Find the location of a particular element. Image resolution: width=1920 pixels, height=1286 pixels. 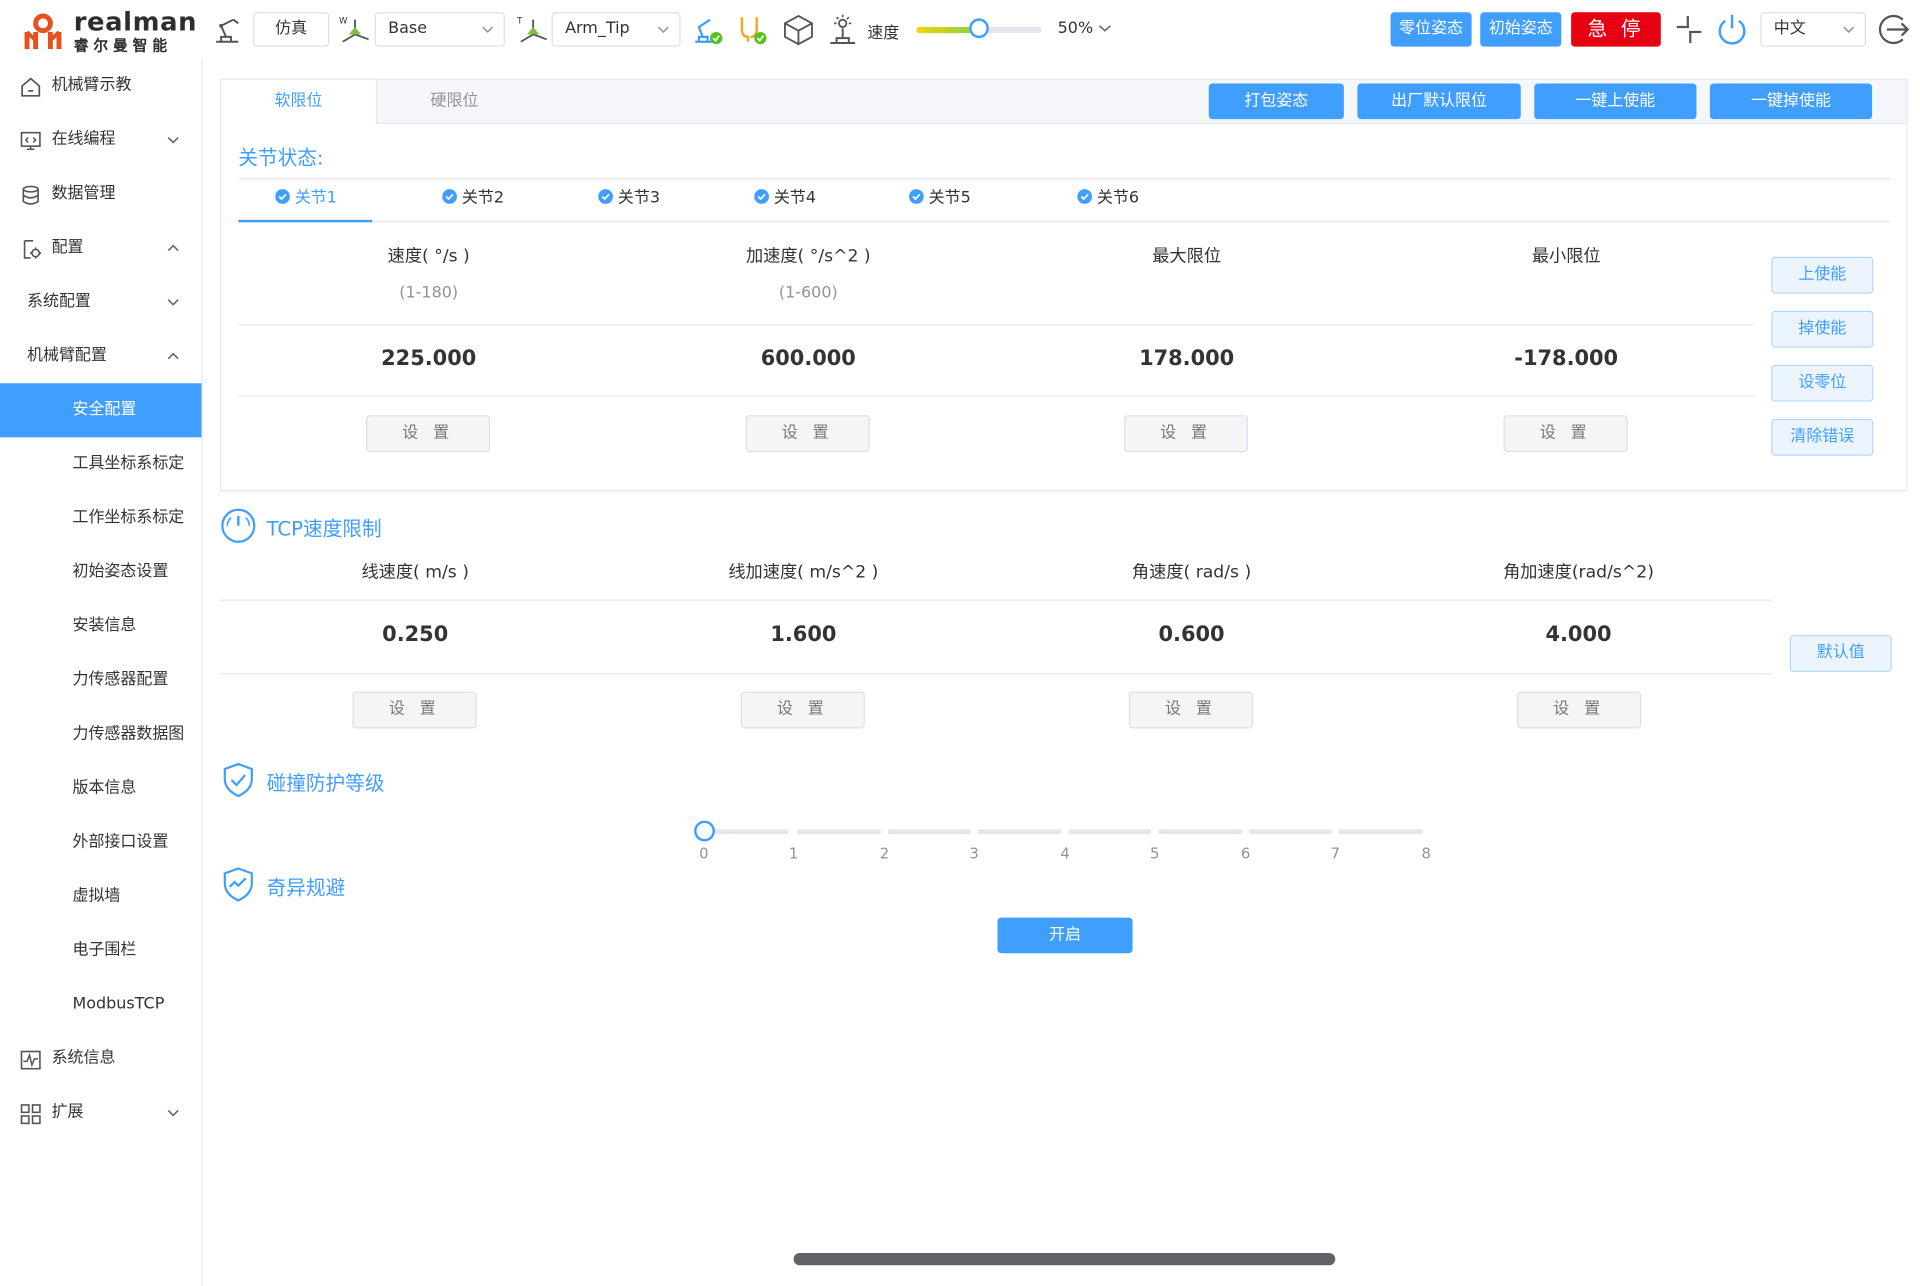

sidebar-item-install-info: 安装信息 is located at coordinates (100, 626).